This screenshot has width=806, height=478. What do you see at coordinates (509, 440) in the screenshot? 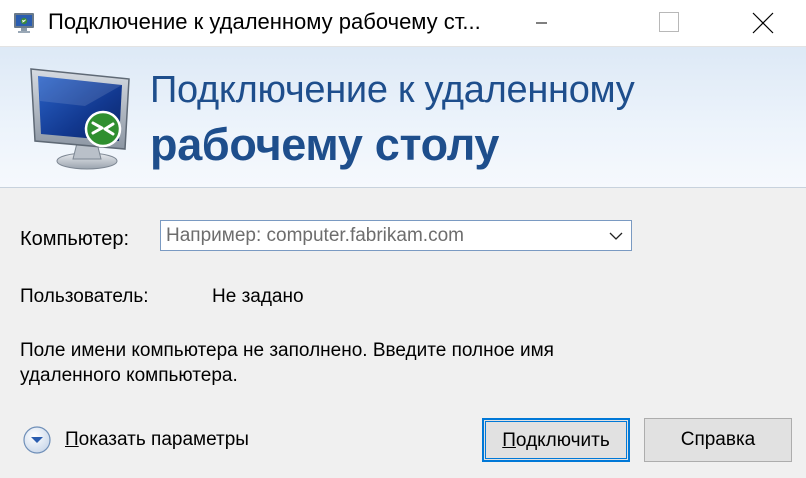
I see `connect-hotkey: П` at bounding box center [509, 440].